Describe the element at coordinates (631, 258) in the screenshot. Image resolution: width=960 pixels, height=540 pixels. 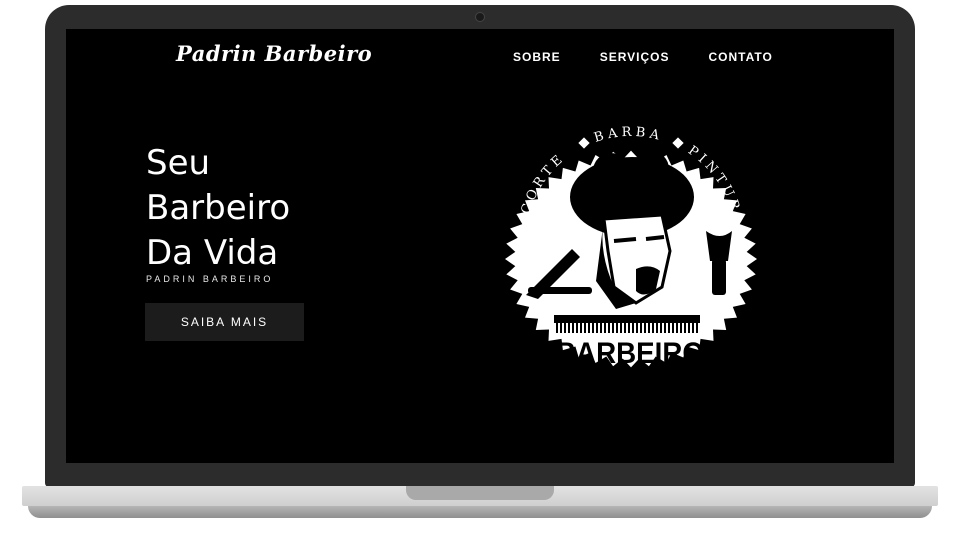
I see `barber-badge-logo: CORTE BARBA PINTURA BARBEIRO Padrin` at that location.